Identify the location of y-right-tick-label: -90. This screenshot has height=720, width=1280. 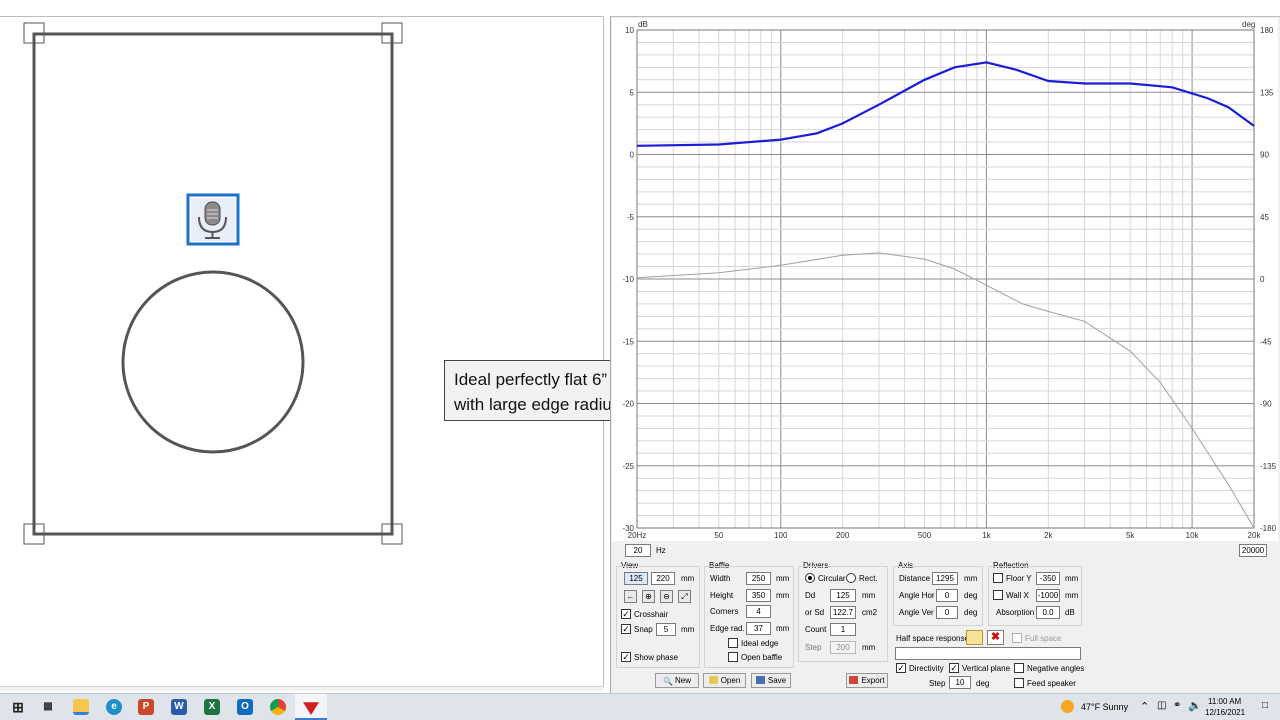
(1266, 404).